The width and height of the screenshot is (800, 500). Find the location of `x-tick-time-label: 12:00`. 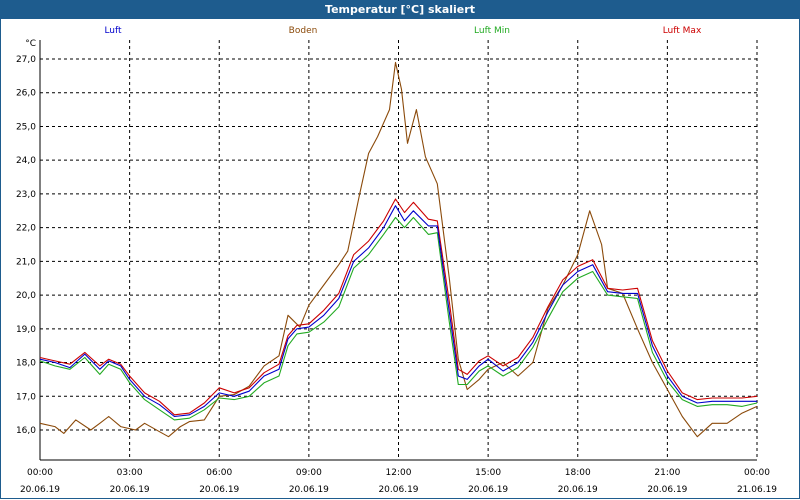

x-tick-time-label: 12:00 is located at coordinates (399, 473).